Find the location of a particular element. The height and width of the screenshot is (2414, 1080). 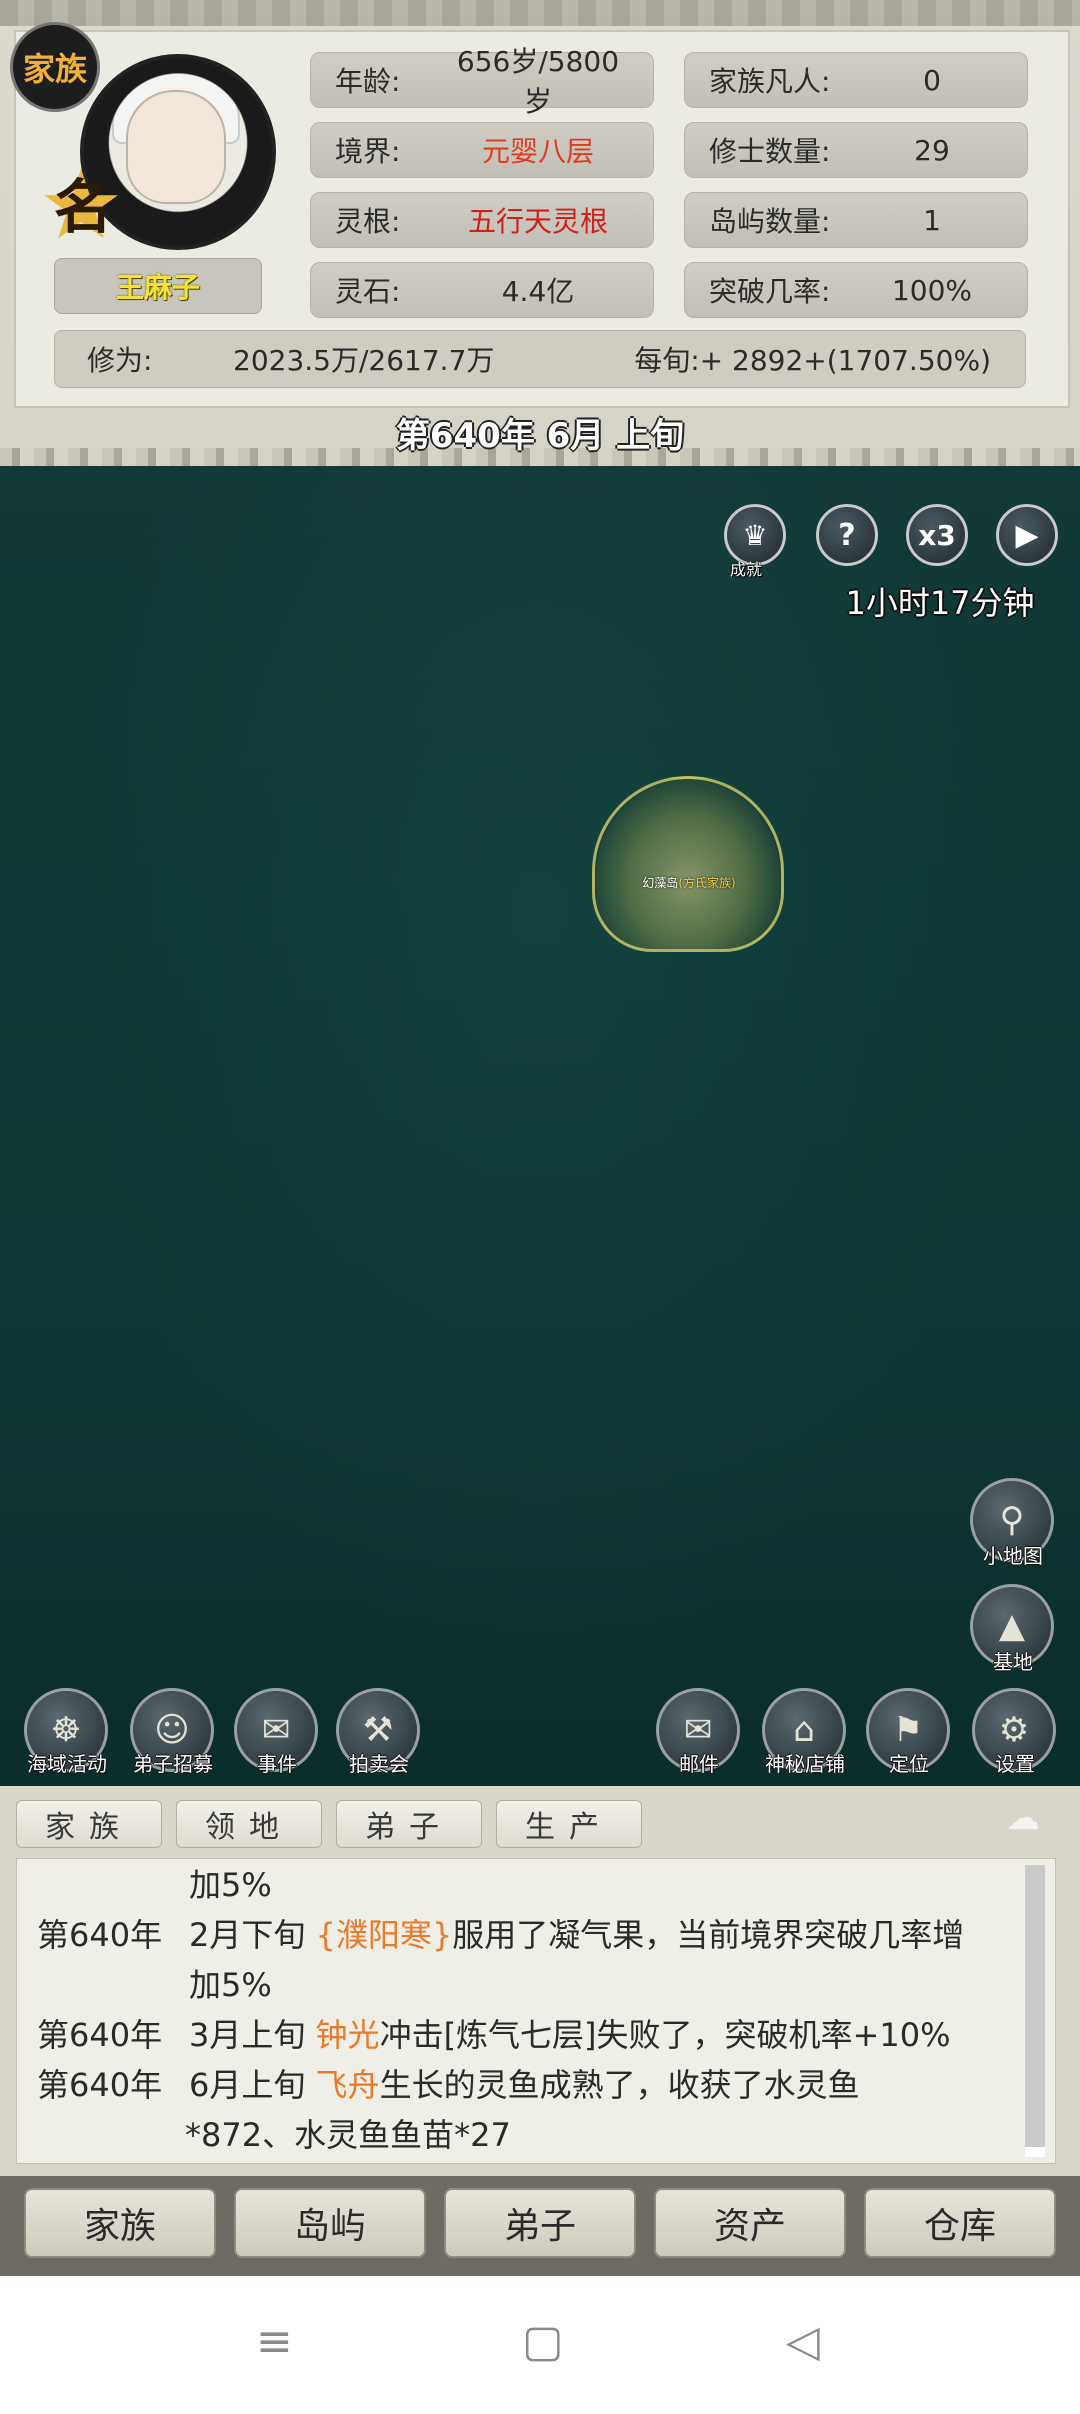

help-button: ? is located at coordinates (847, 535).